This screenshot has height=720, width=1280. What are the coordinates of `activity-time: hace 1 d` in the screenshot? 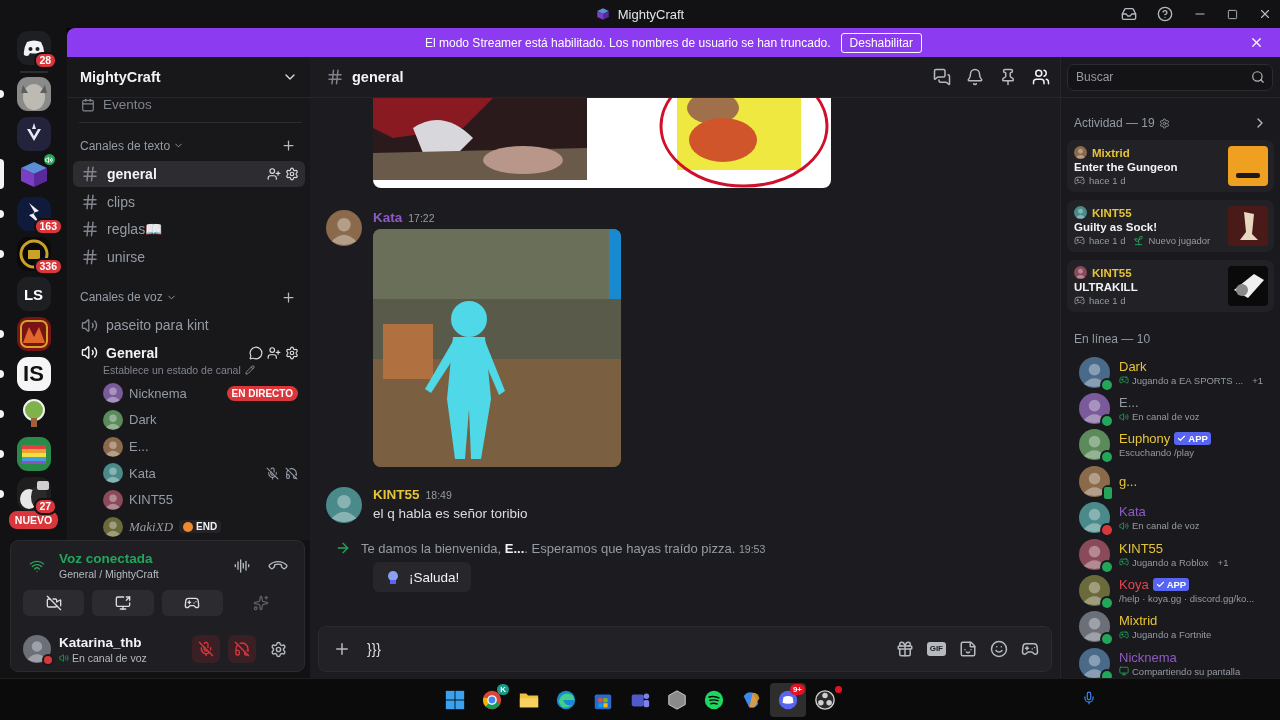 It's located at (1107, 240).